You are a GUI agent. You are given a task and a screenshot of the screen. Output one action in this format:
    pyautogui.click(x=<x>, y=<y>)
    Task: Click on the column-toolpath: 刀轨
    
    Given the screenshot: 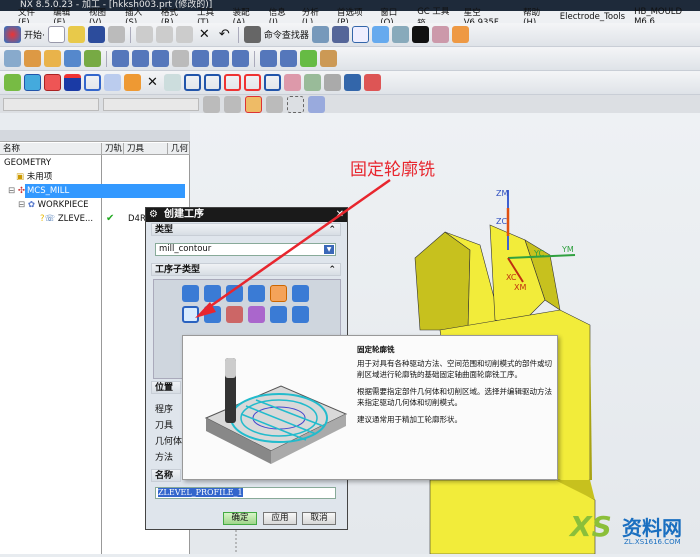 What is the action you would take?
    pyautogui.click(x=113, y=149)
    